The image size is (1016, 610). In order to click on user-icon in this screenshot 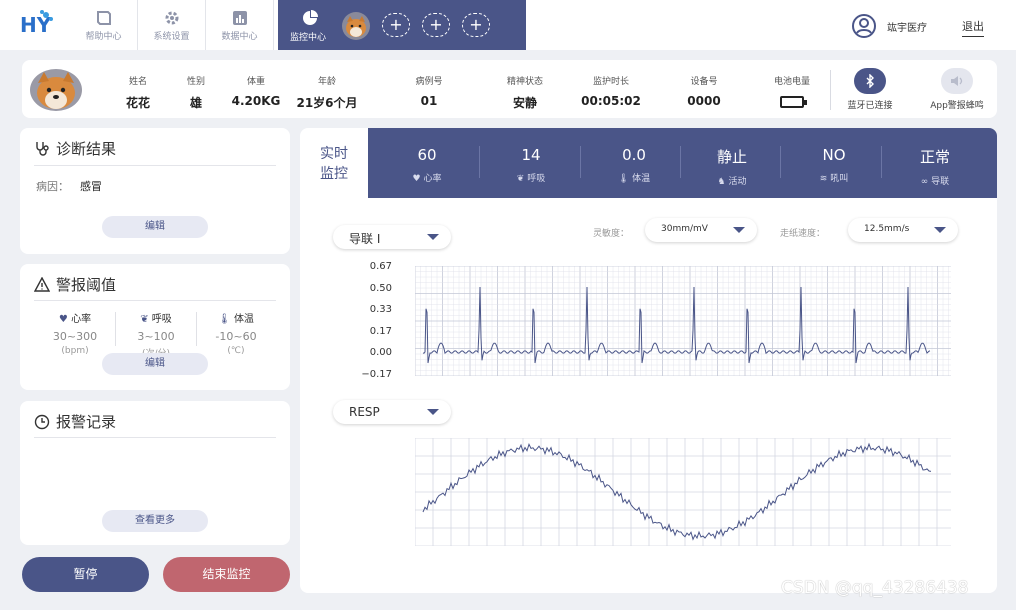, I will do `click(864, 26)`.